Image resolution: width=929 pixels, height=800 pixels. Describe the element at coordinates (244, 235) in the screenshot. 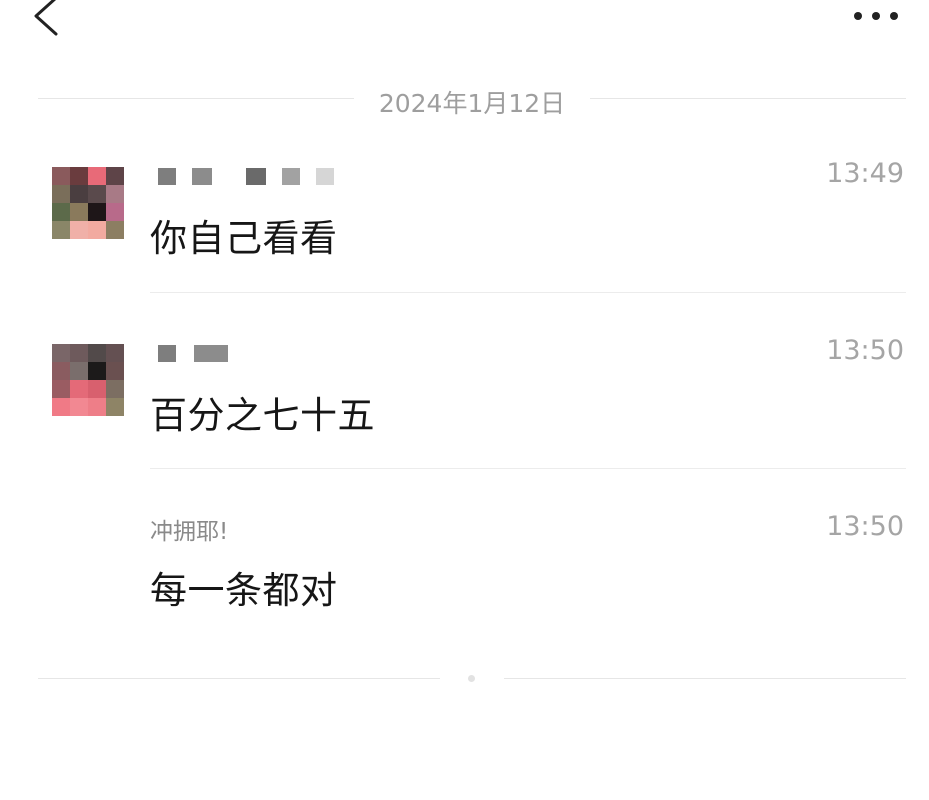

I see `message-text: 你自己看看` at that location.